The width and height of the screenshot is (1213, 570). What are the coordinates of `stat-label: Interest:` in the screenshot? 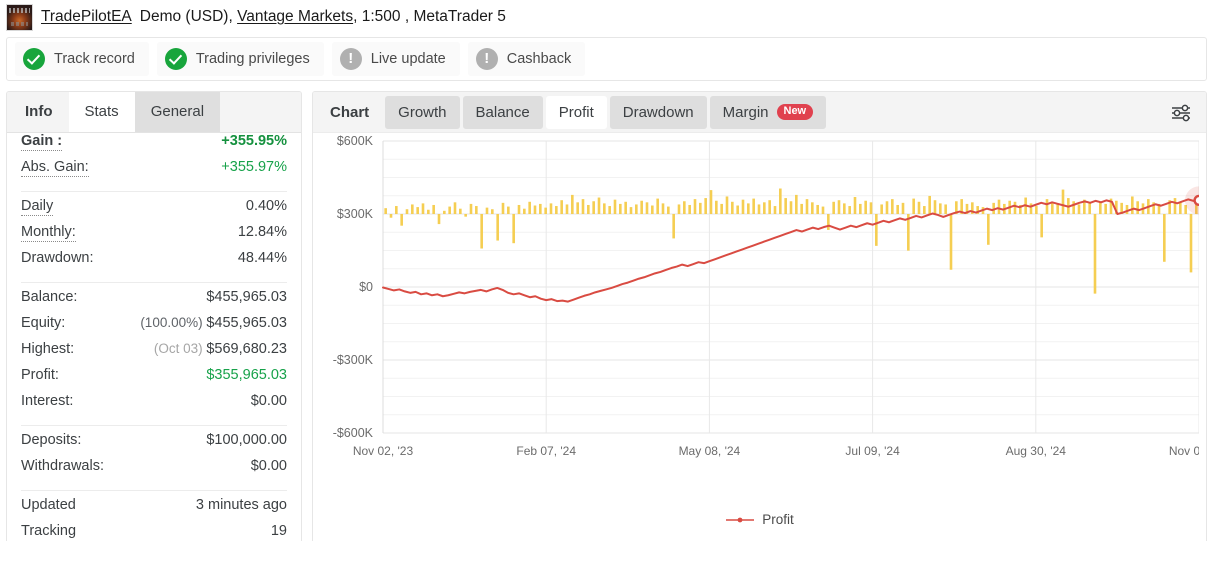 It's located at (47, 401).